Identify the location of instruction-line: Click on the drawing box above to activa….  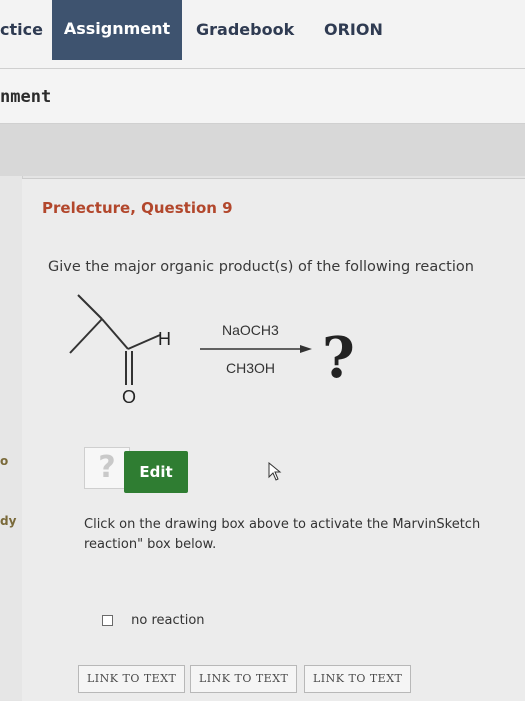
(282, 524).